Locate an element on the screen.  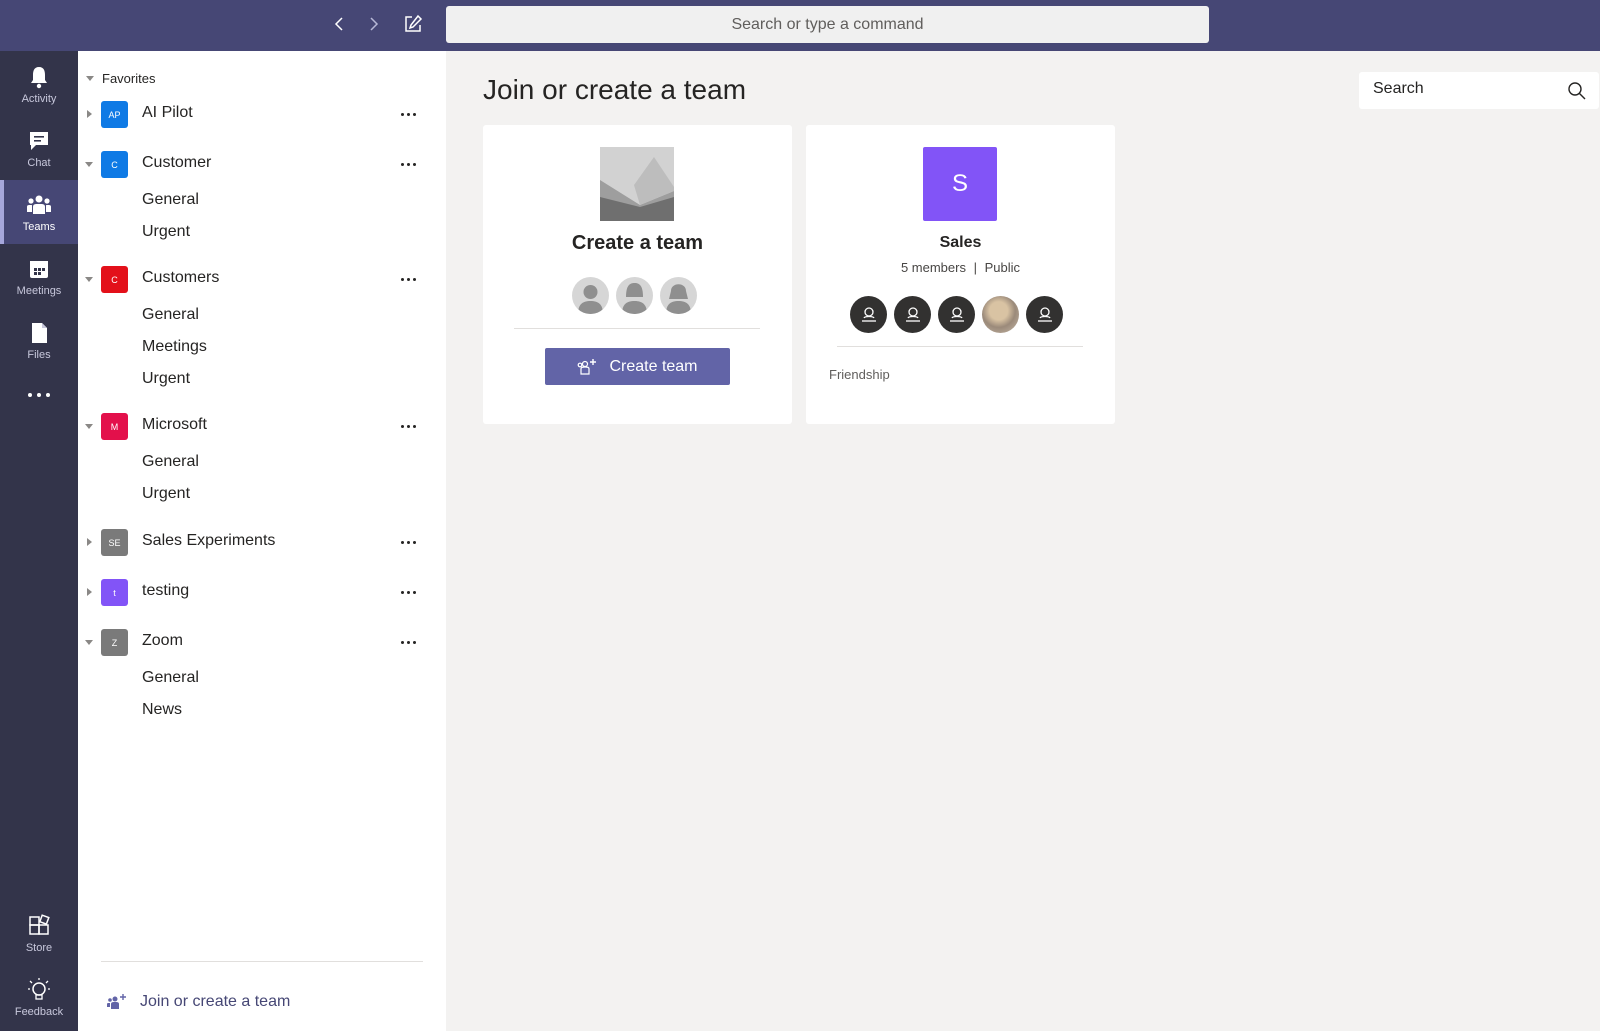
chat-icon is located at coordinates (39, 141).